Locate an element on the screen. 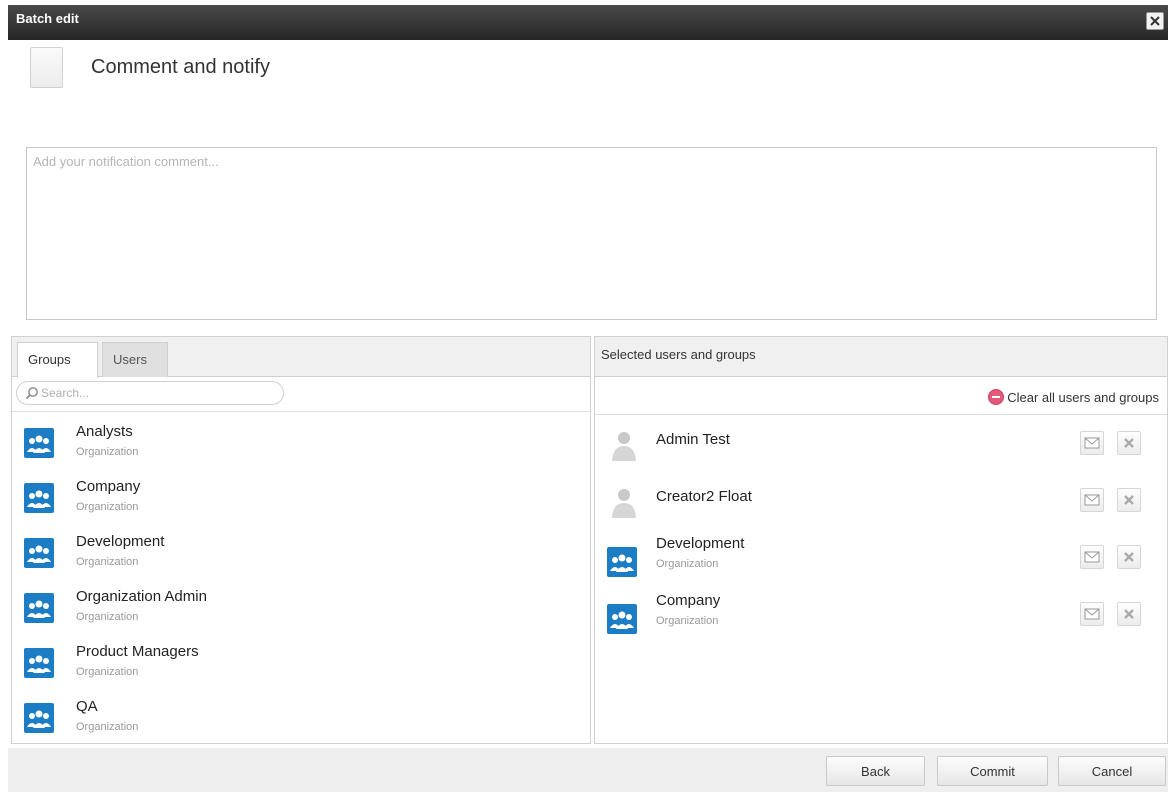 This screenshot has width=1176, height=794. search-icon is located at coordinates (32, 395).